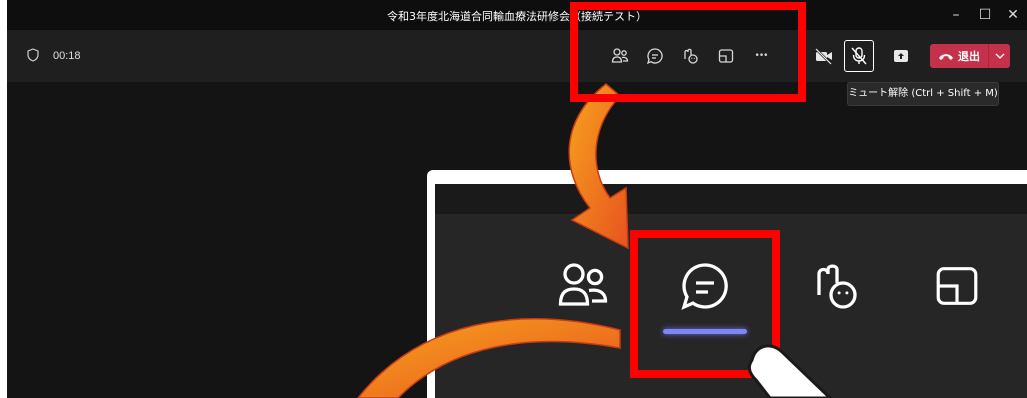  What do you see at coordinates (705, 331) in the screenshot?
I see `active-tab-underline` at bounding box center [705, 331].